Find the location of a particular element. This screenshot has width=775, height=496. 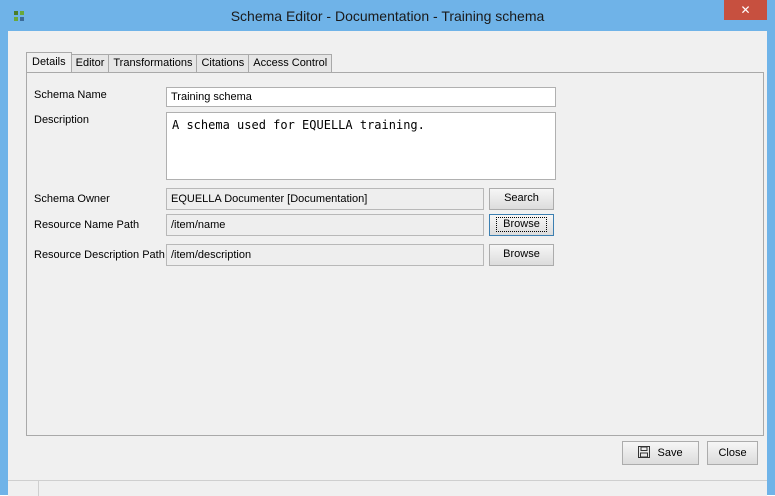

save-button: Save is located at coordinates (660, 453).